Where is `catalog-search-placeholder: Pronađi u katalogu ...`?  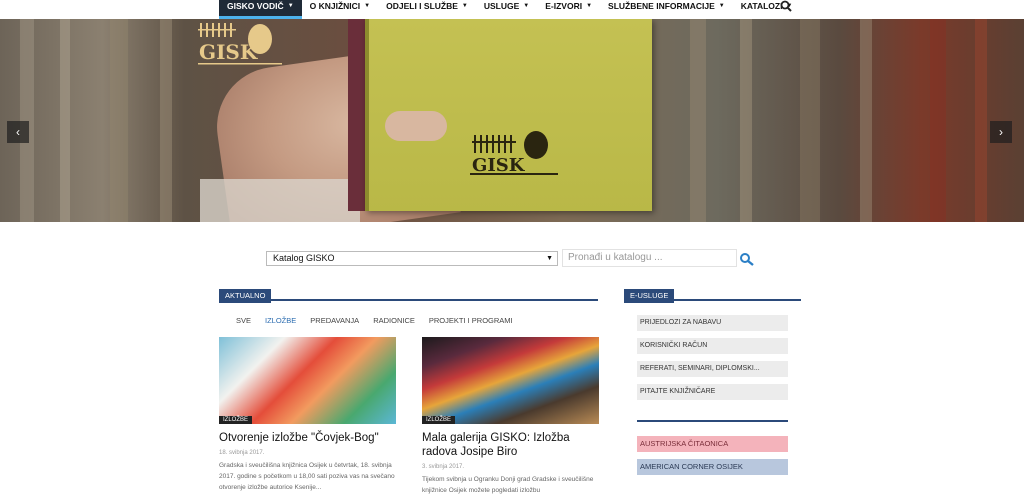
catalog-search-placeholder: Pronađi u katalogu ... is located at coordinates (615, 257).